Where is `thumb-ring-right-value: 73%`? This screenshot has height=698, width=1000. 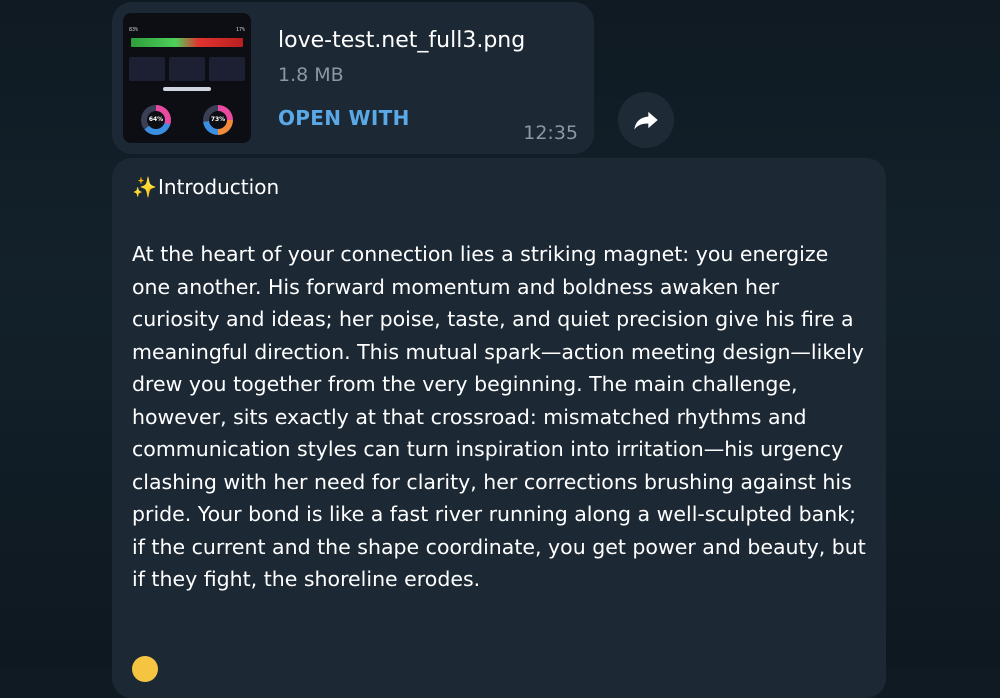 thumb-ring-right-value: 73% is located at coordinates (218, 120).